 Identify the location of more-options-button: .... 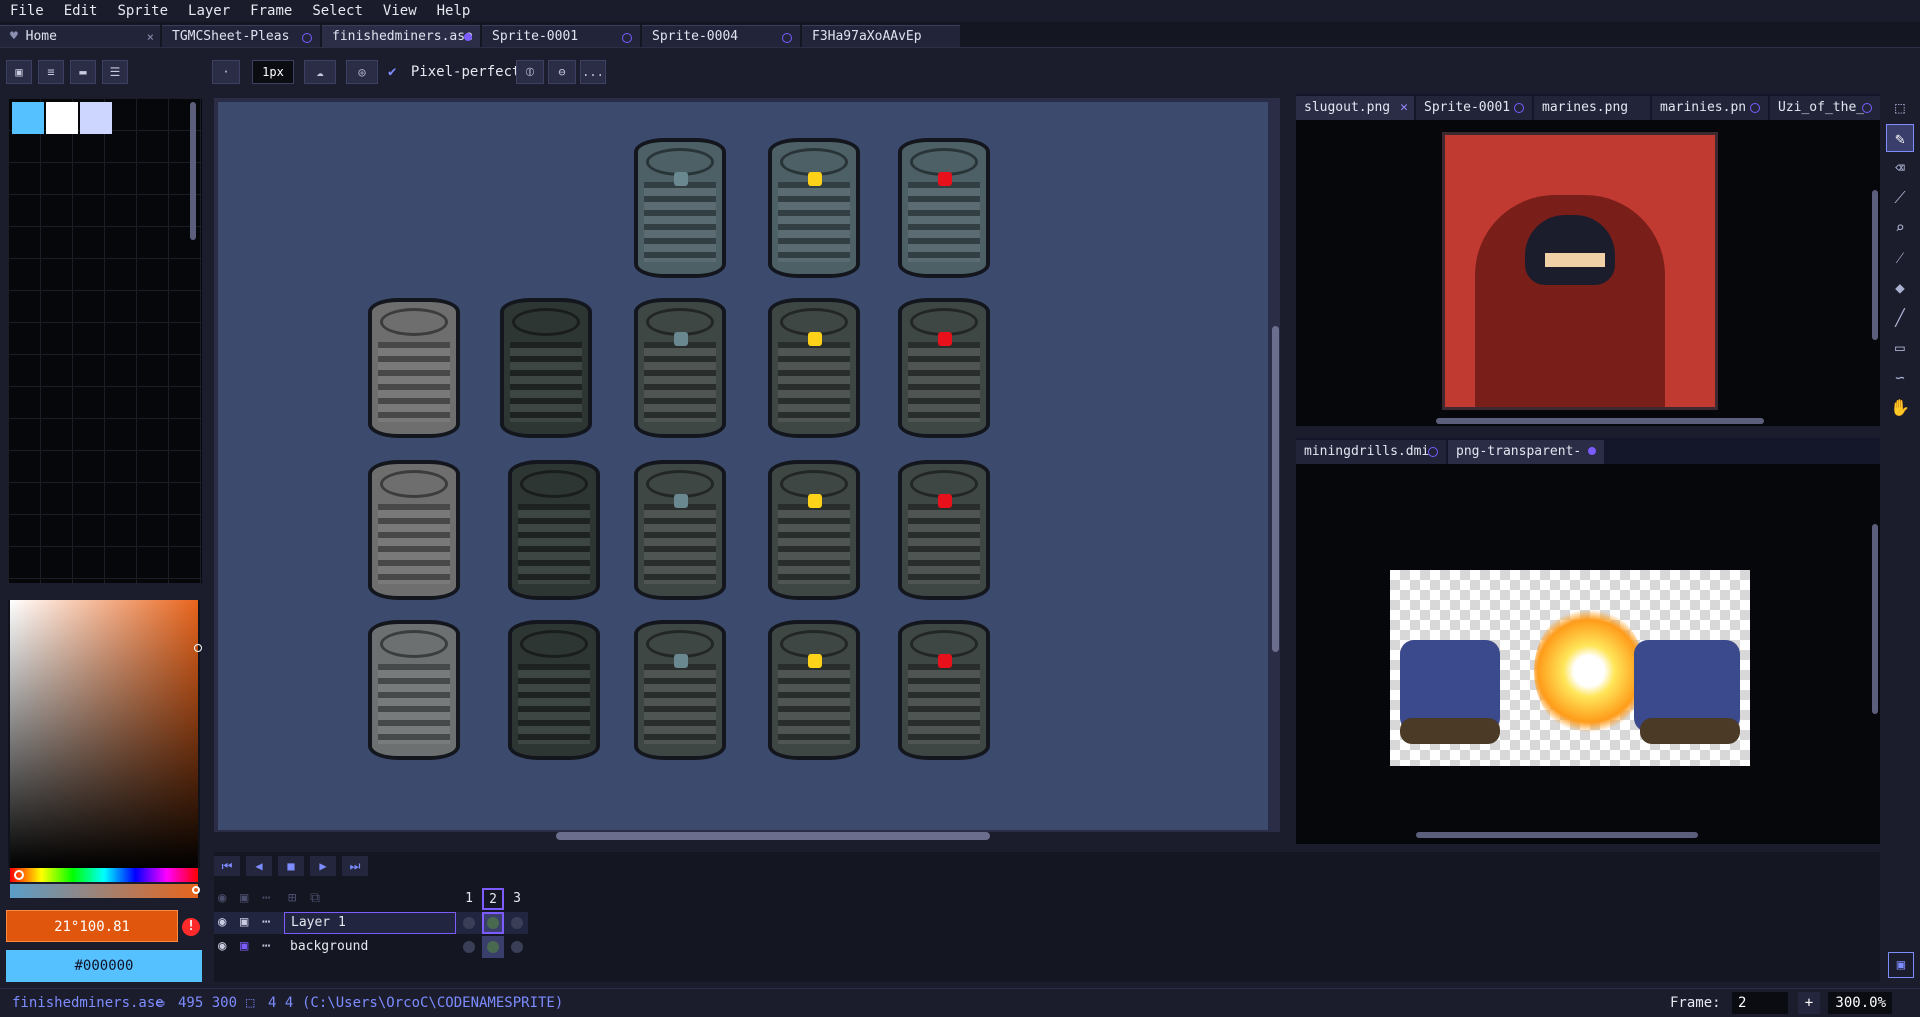
(593, 72).